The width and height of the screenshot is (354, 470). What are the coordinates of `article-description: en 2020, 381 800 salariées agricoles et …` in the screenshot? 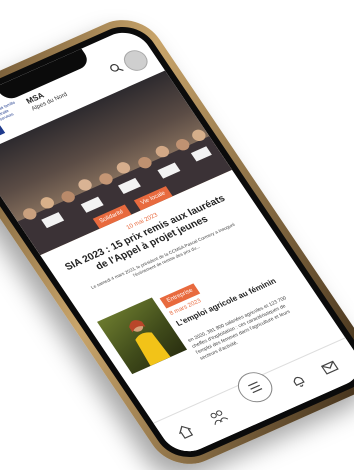 It's located at (239, 328).